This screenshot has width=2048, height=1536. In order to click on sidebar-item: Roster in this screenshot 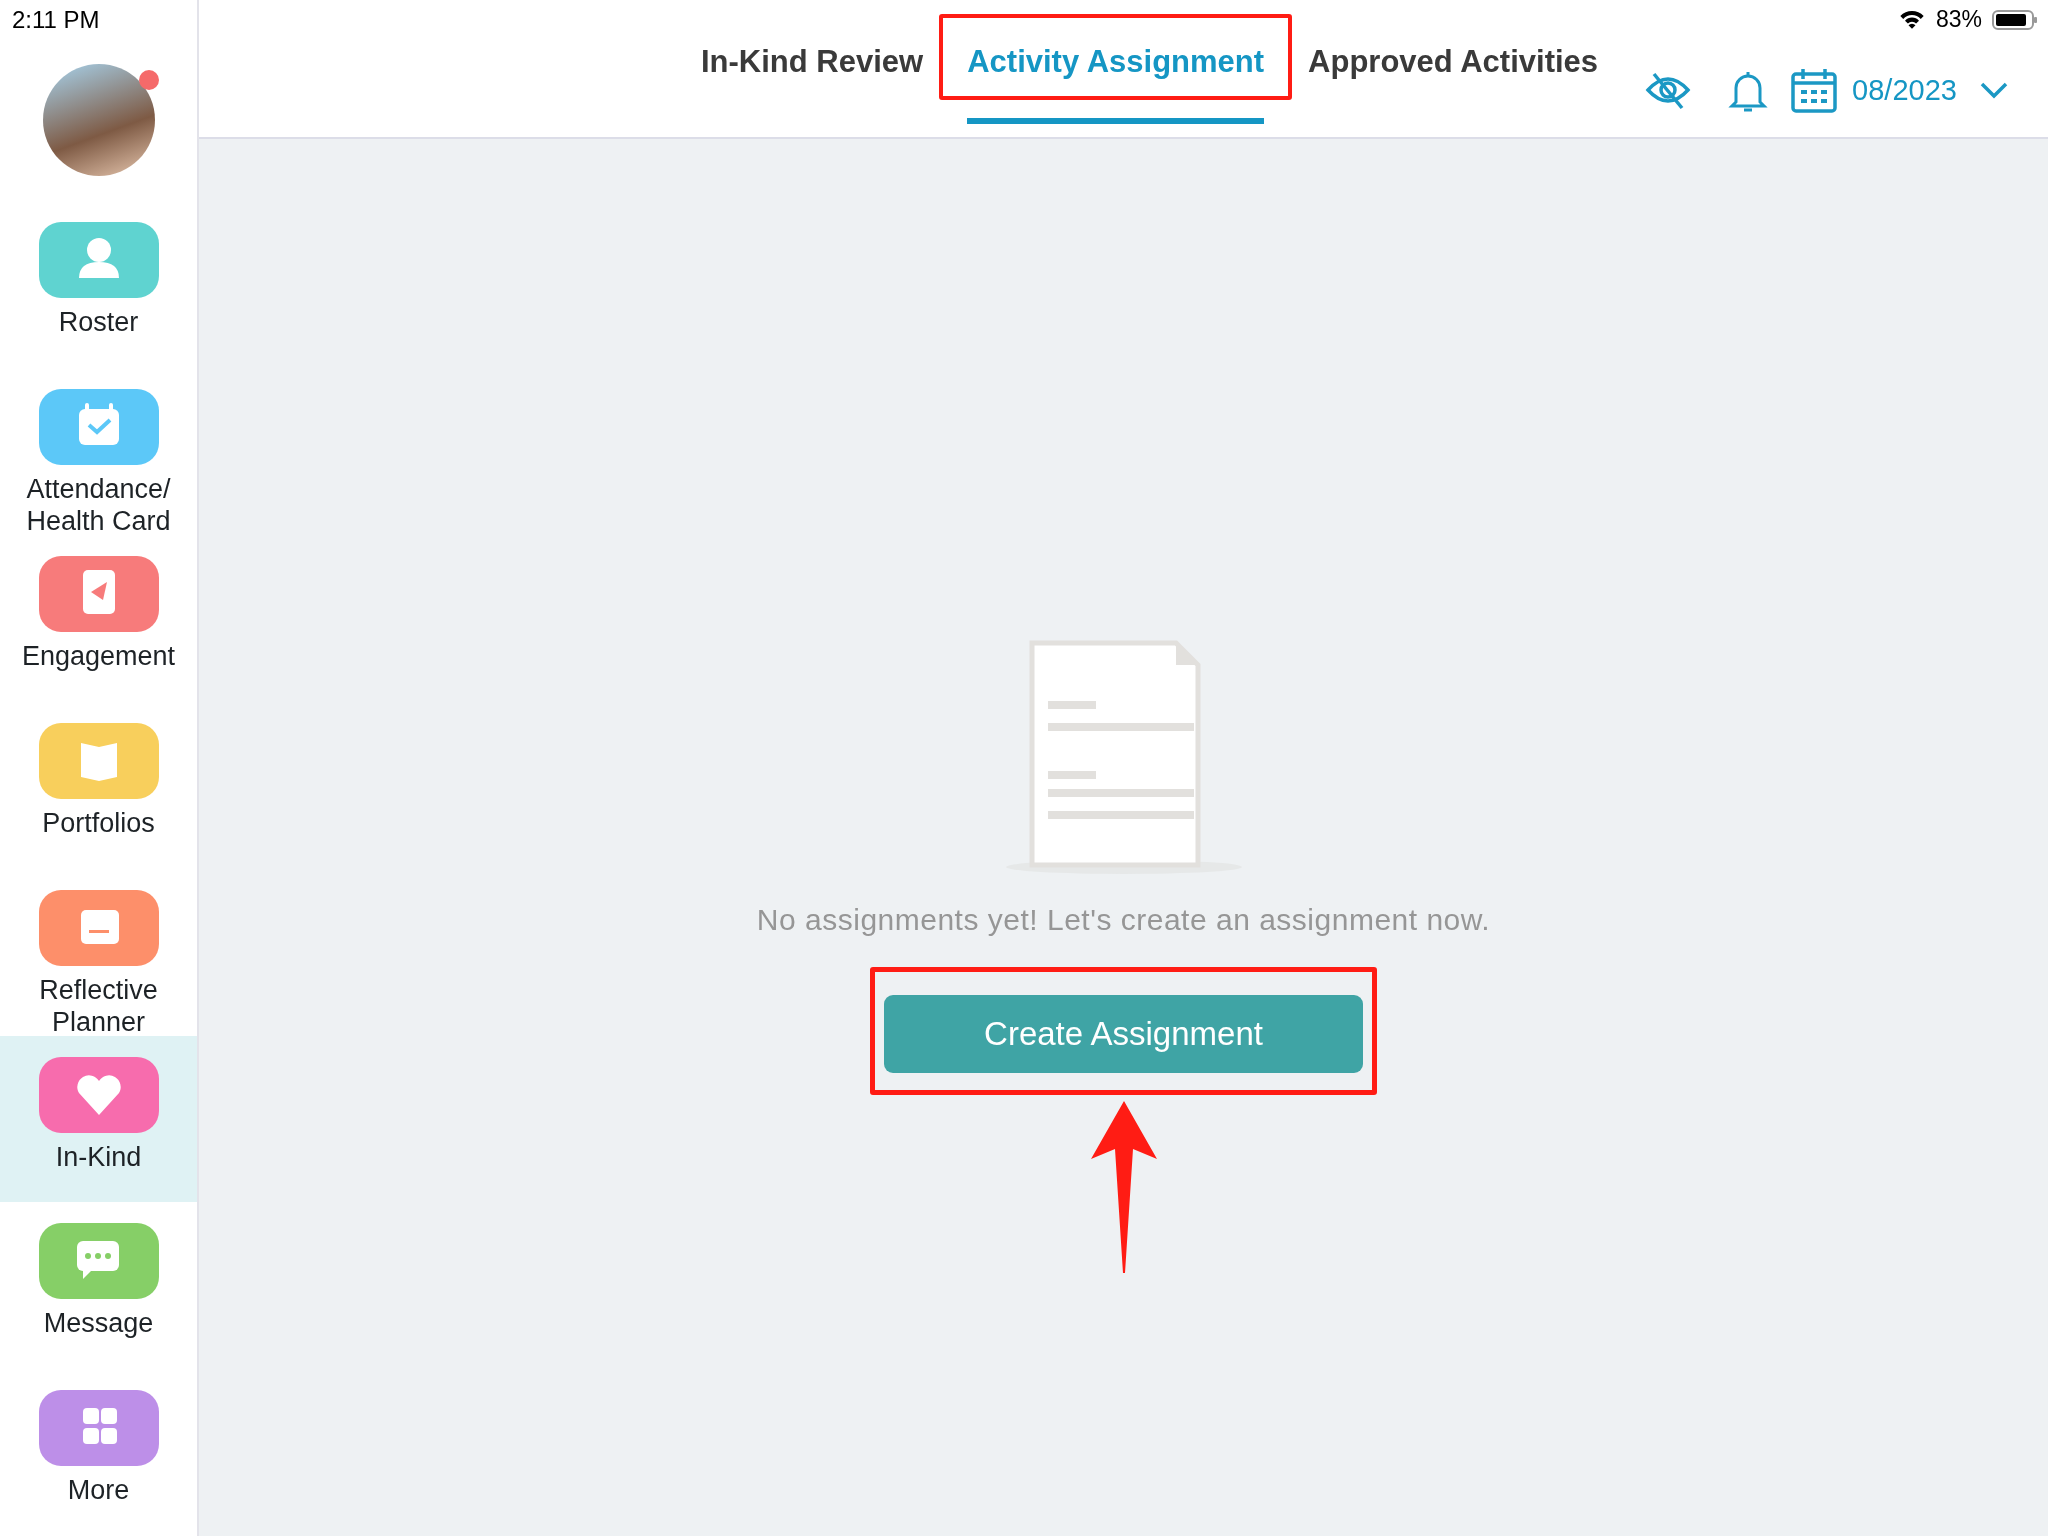, I will do `click(98, 284)`.